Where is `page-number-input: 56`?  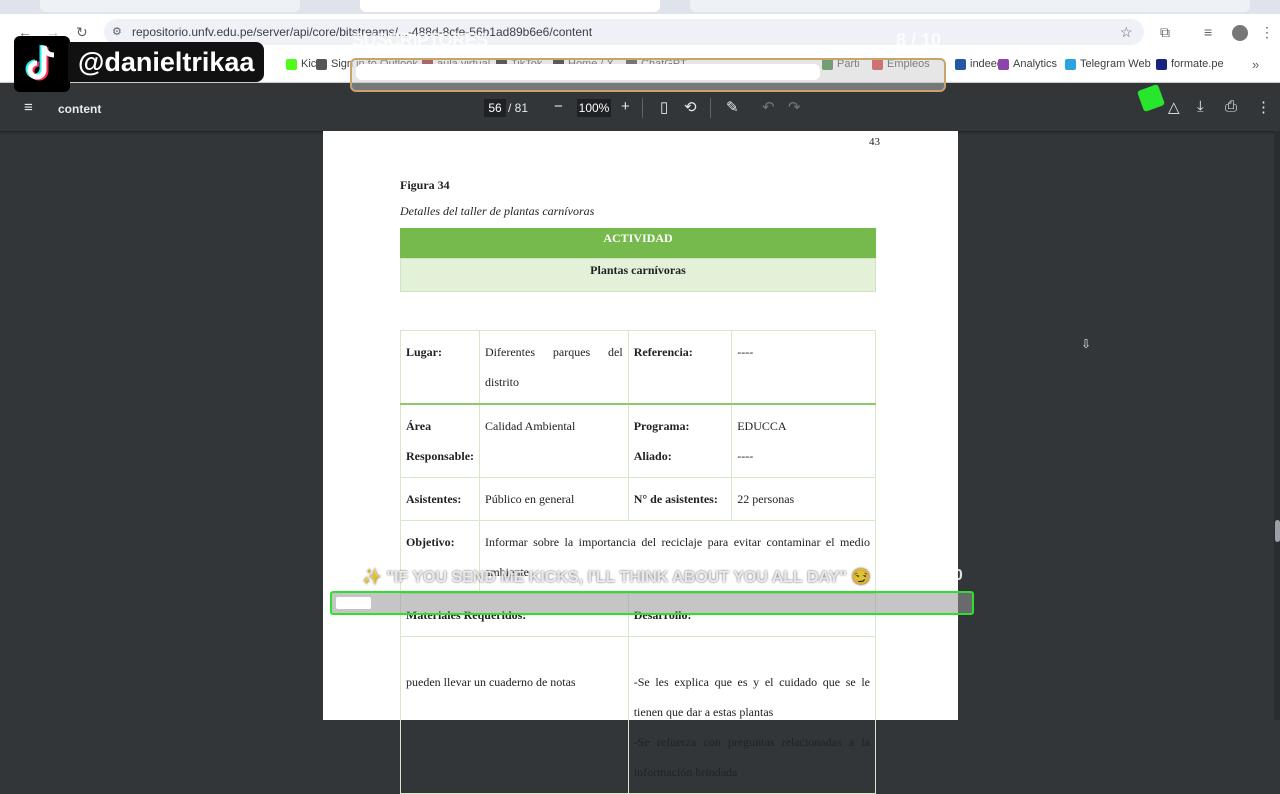
page-number-input: 56 is located at coordinates (495, 108).